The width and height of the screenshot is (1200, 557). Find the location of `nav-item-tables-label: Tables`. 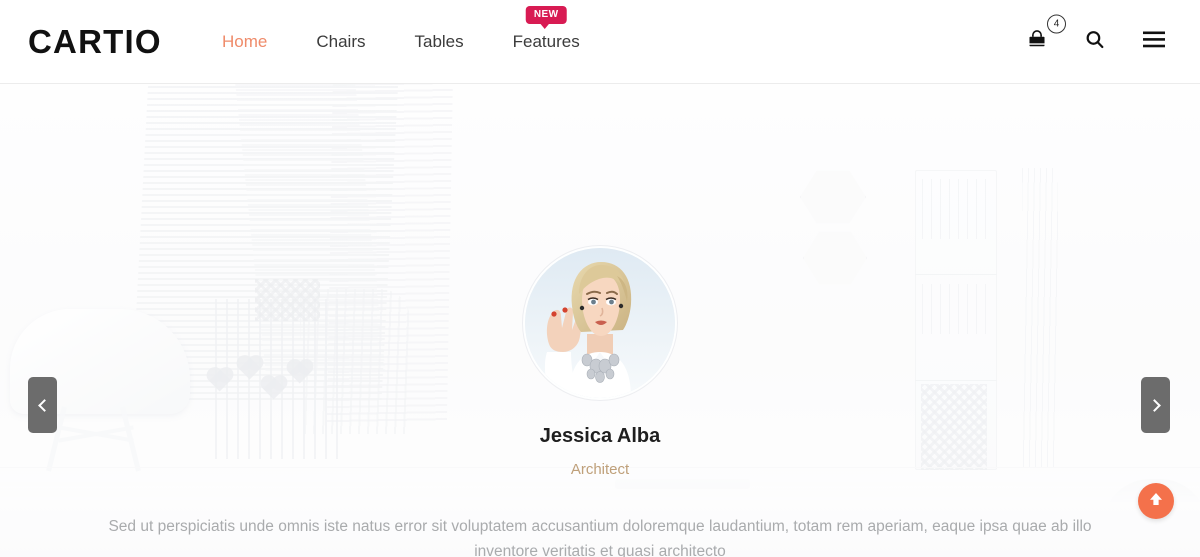

nav-item-tables-label: Tables is located at coordinates (439, 41).